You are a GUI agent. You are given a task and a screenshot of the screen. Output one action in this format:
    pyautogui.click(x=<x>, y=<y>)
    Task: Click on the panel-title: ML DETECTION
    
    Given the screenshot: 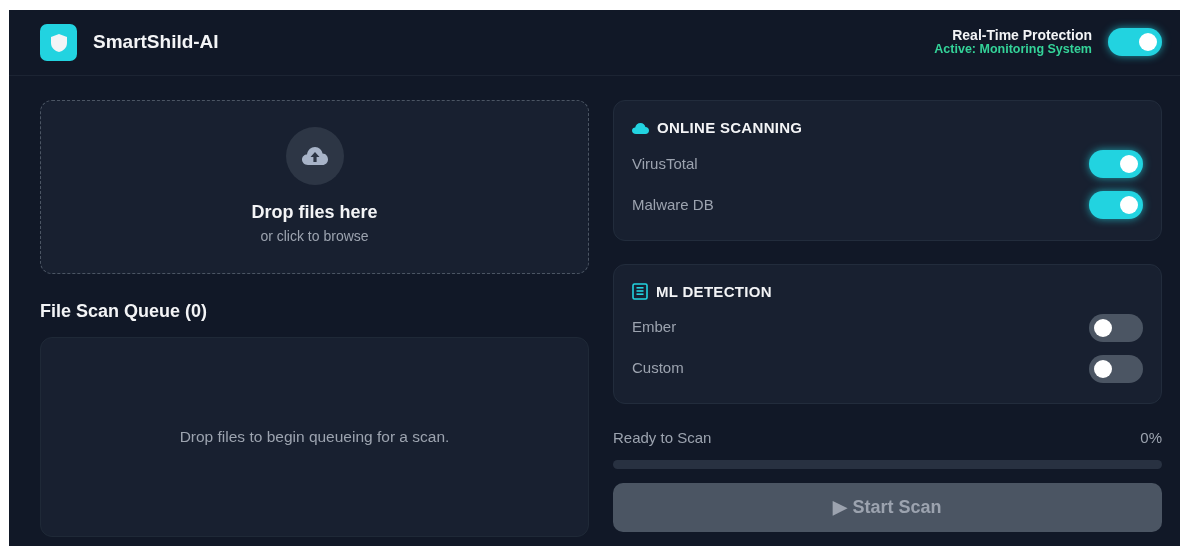 What is the action you would take?
    pyautogui.click(x=714, y=291)
    